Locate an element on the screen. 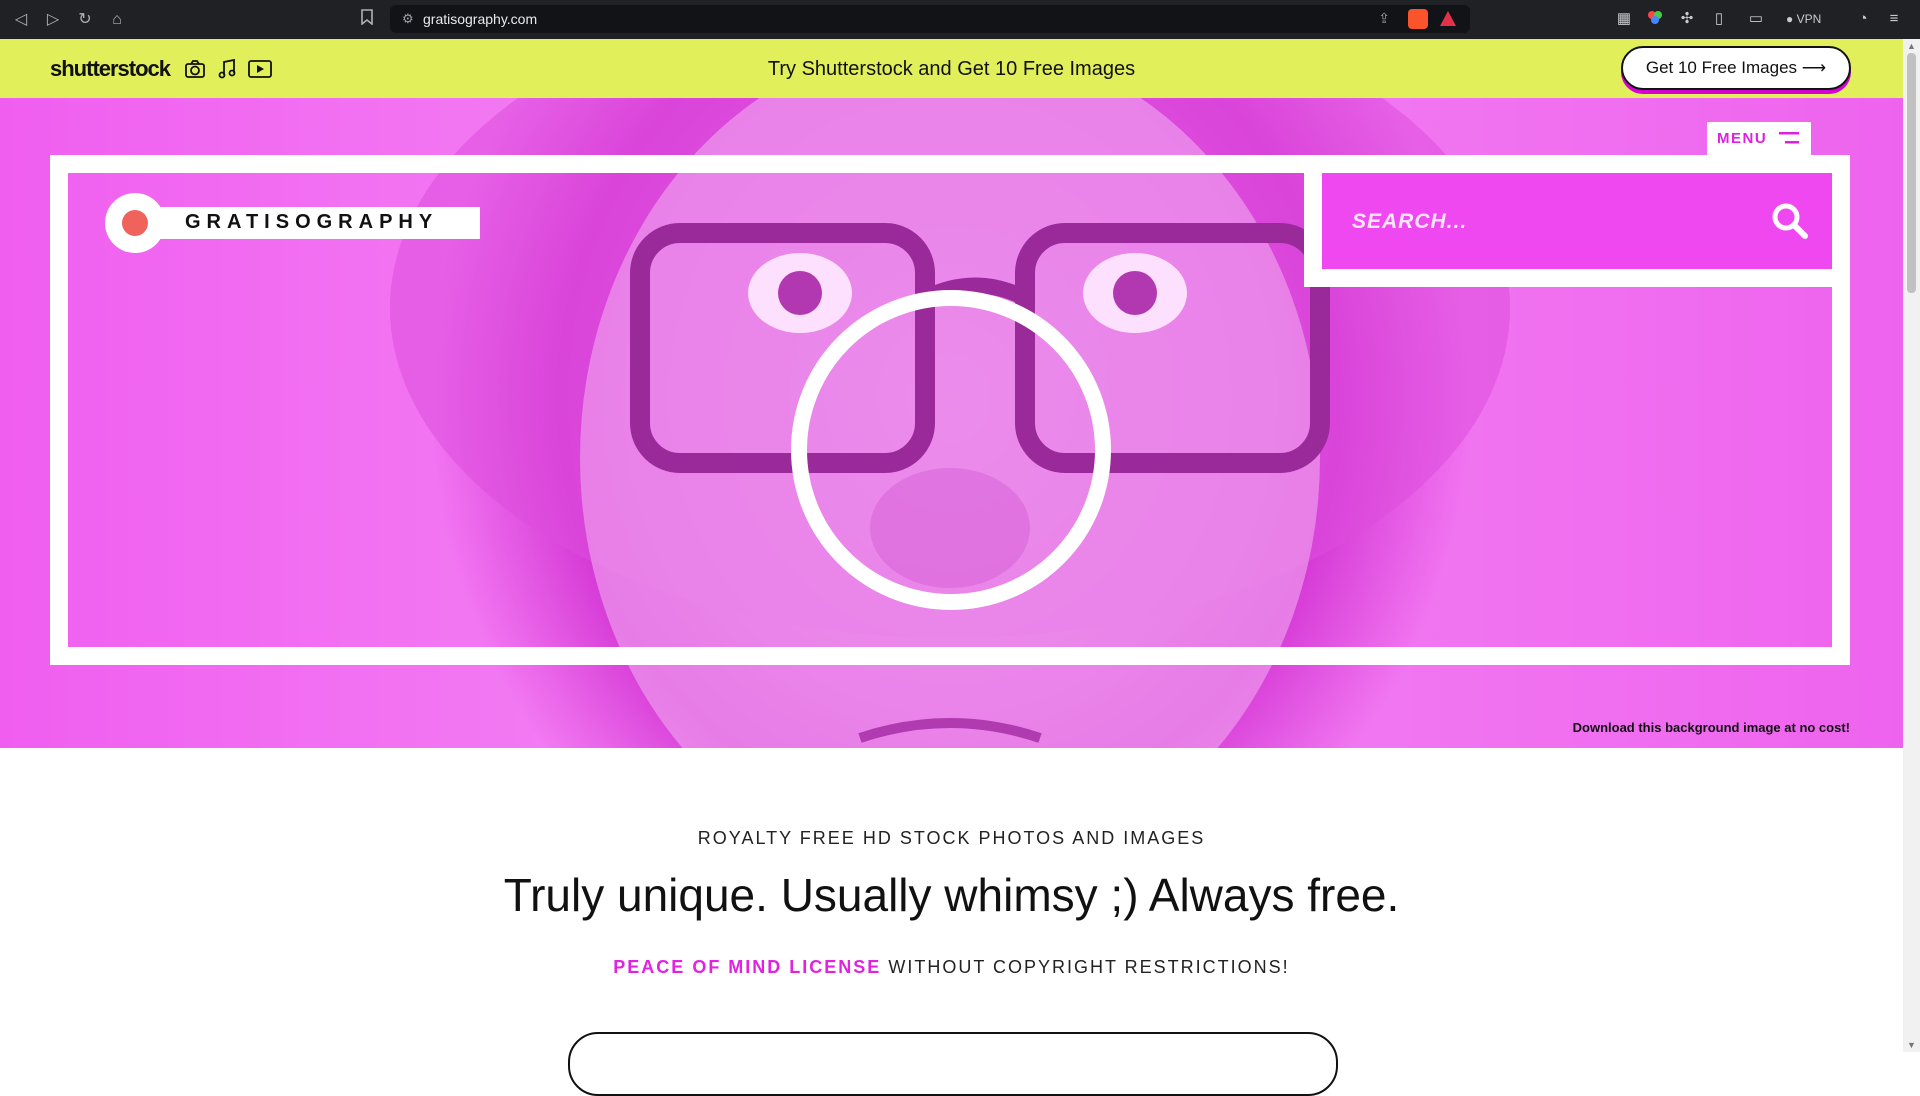  site-name: GRATISOGRAPHY is located at coordinates (312, 222).